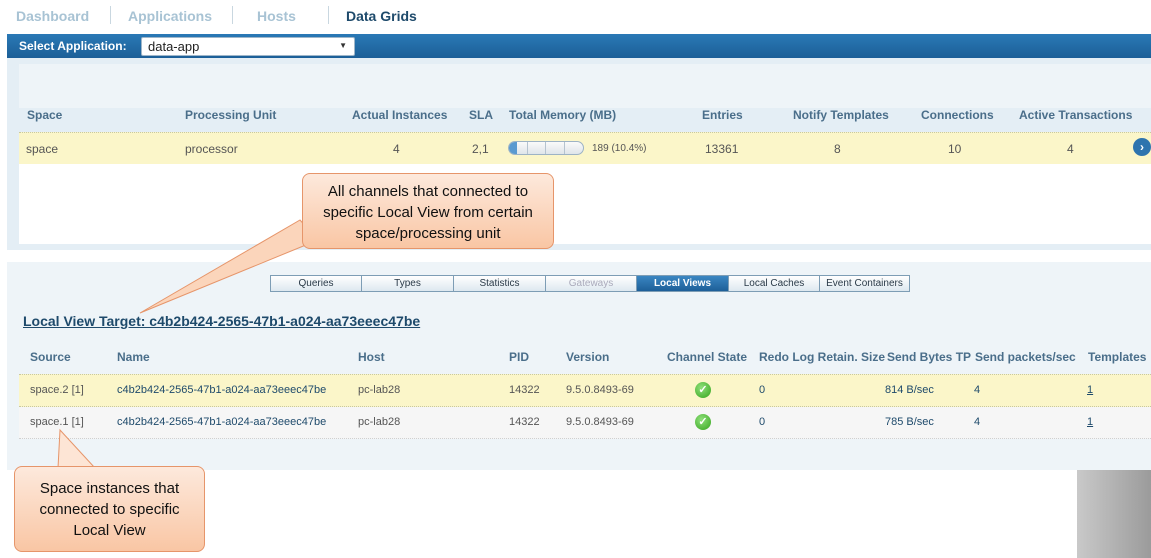 The image size is (1151, 558). I want to click on col-actual-instances: Actual Instances, so click(399, 115).